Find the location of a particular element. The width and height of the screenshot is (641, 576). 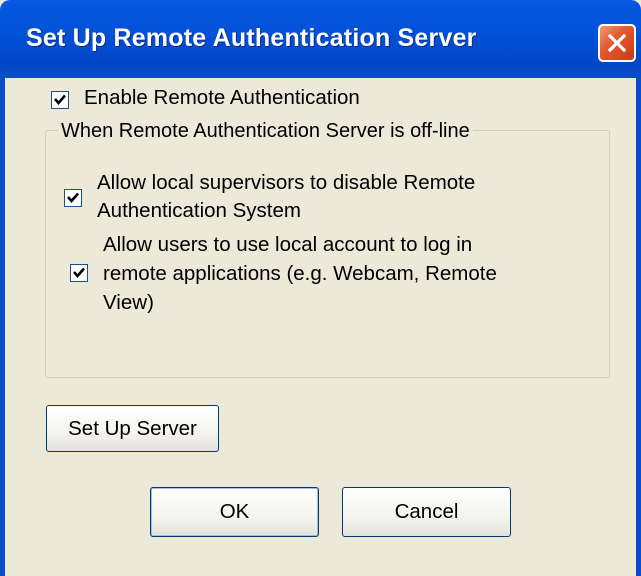

allow-local-accounts-label-line3: View) is located at coordinates (128, 303).